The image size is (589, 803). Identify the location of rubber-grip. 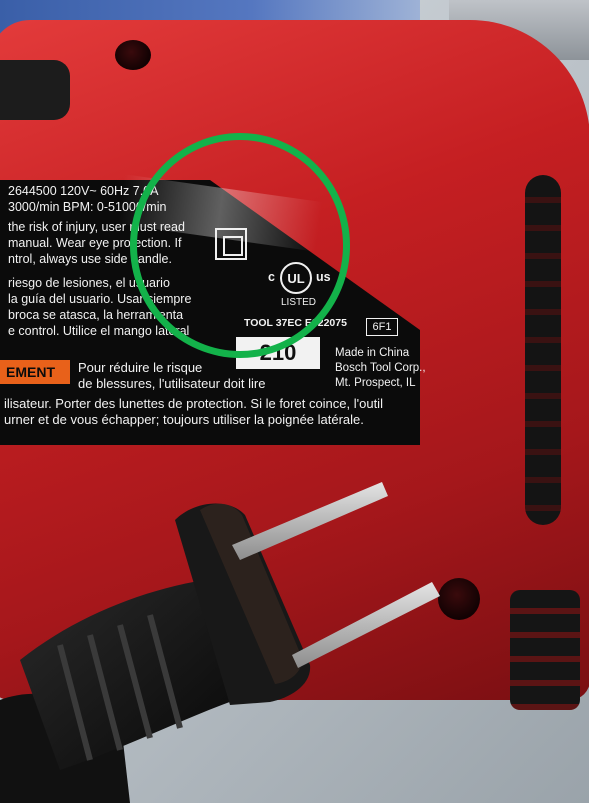
(35, 90).